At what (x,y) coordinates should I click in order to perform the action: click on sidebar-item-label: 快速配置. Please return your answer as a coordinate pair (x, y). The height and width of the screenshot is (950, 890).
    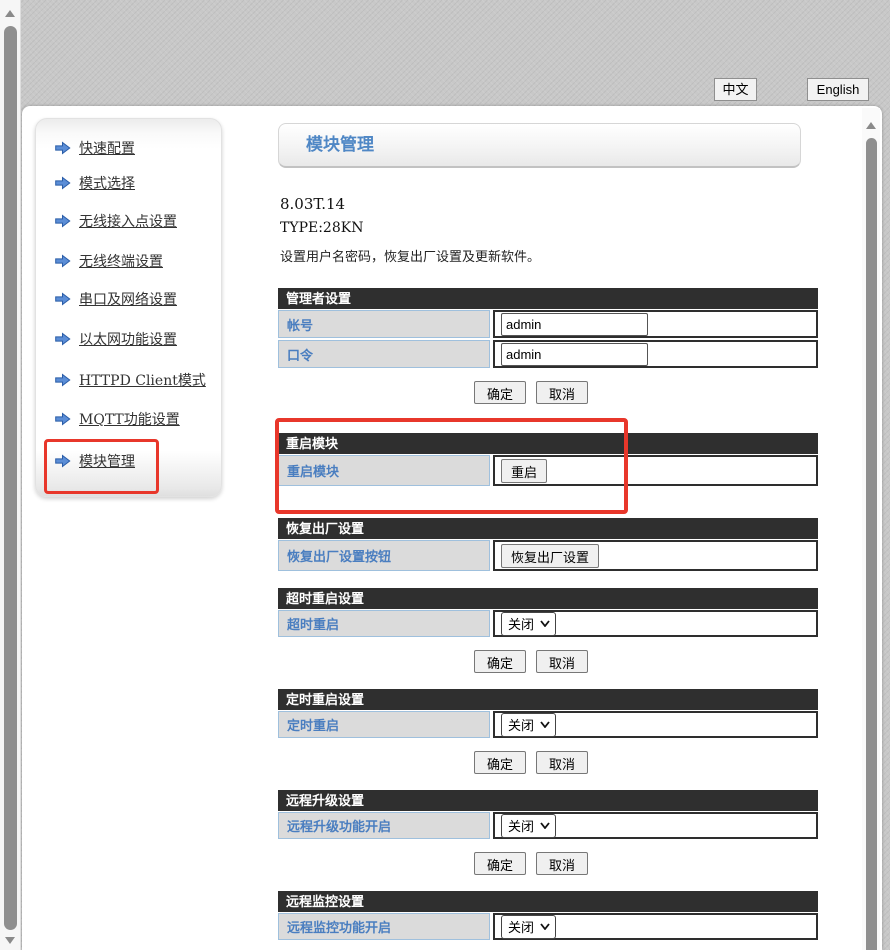
    Looking at the image, I should click on (107, 149).